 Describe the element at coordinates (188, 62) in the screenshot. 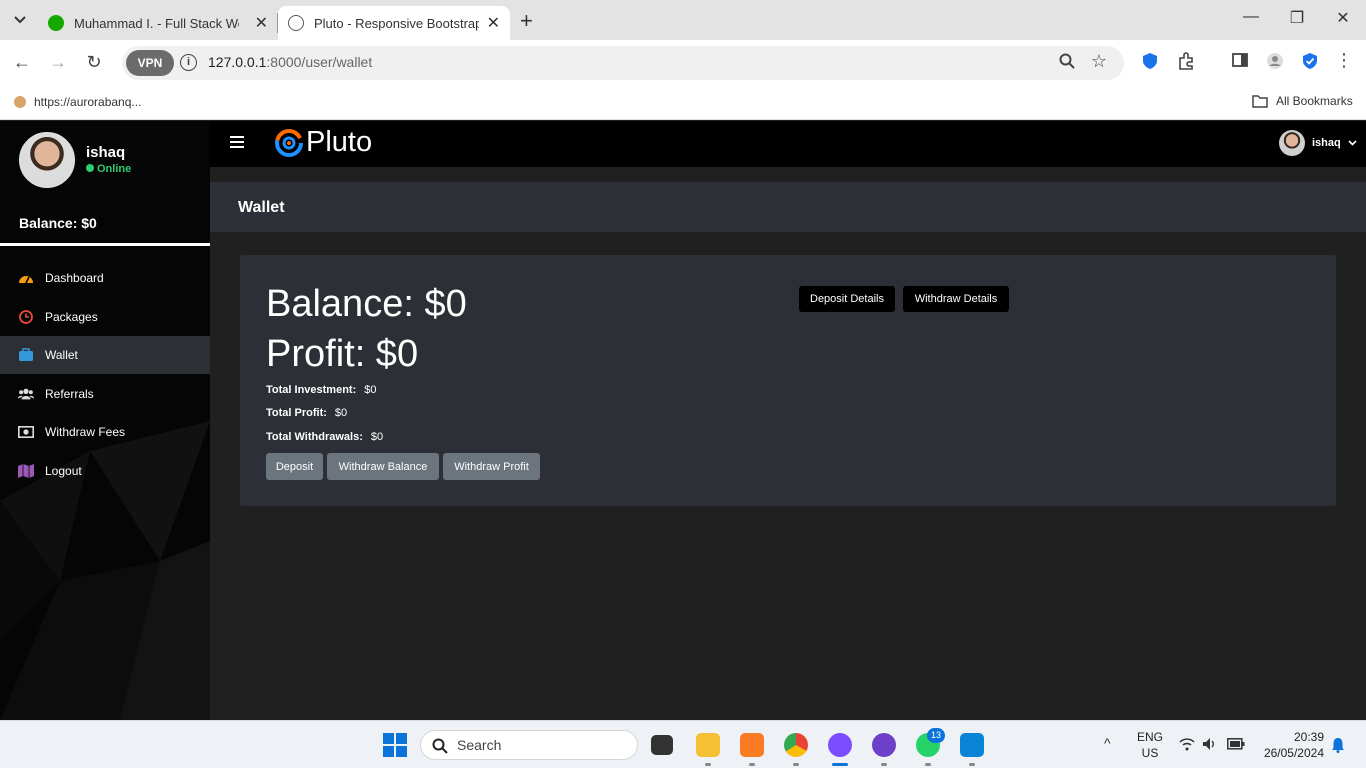

I see `site-info-icon: i` at that location.